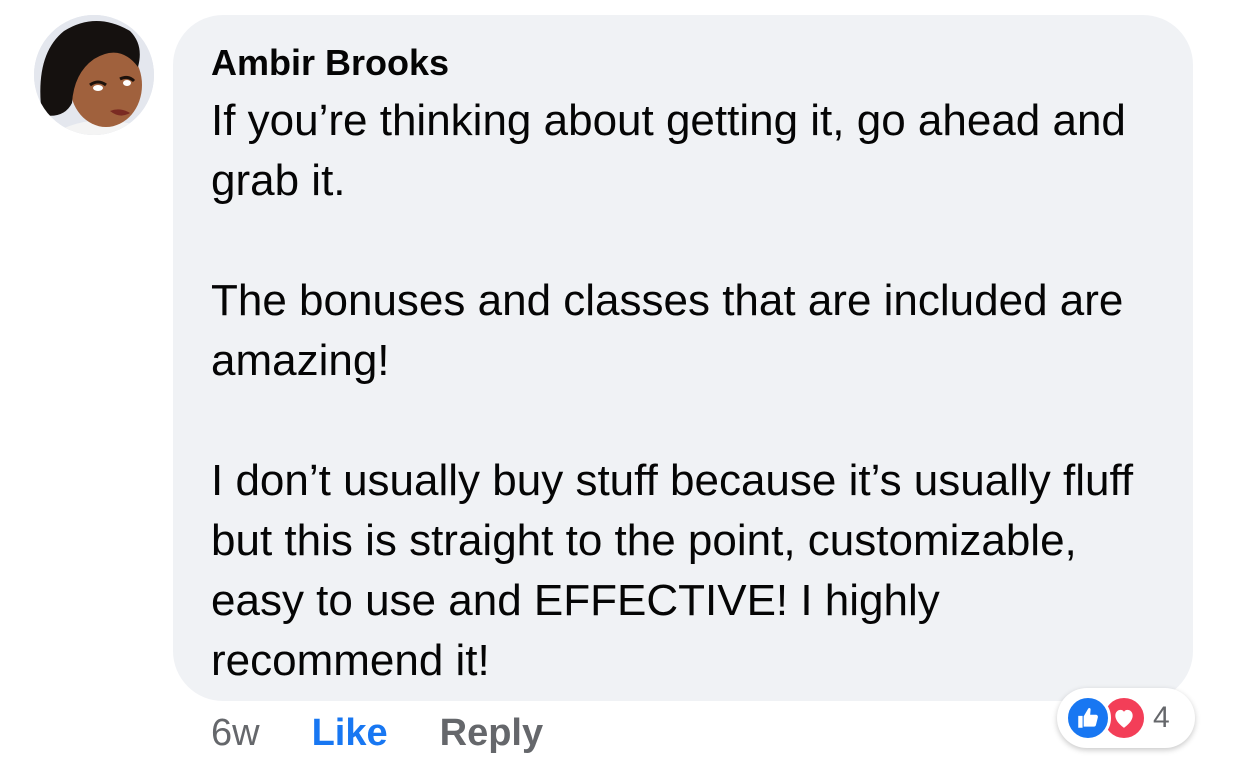 This screenshot has width=1241, height=780. Describe the element at coordinates (235, 733) in the screenshot. I see `comment-timestamp: 6w` at that location.